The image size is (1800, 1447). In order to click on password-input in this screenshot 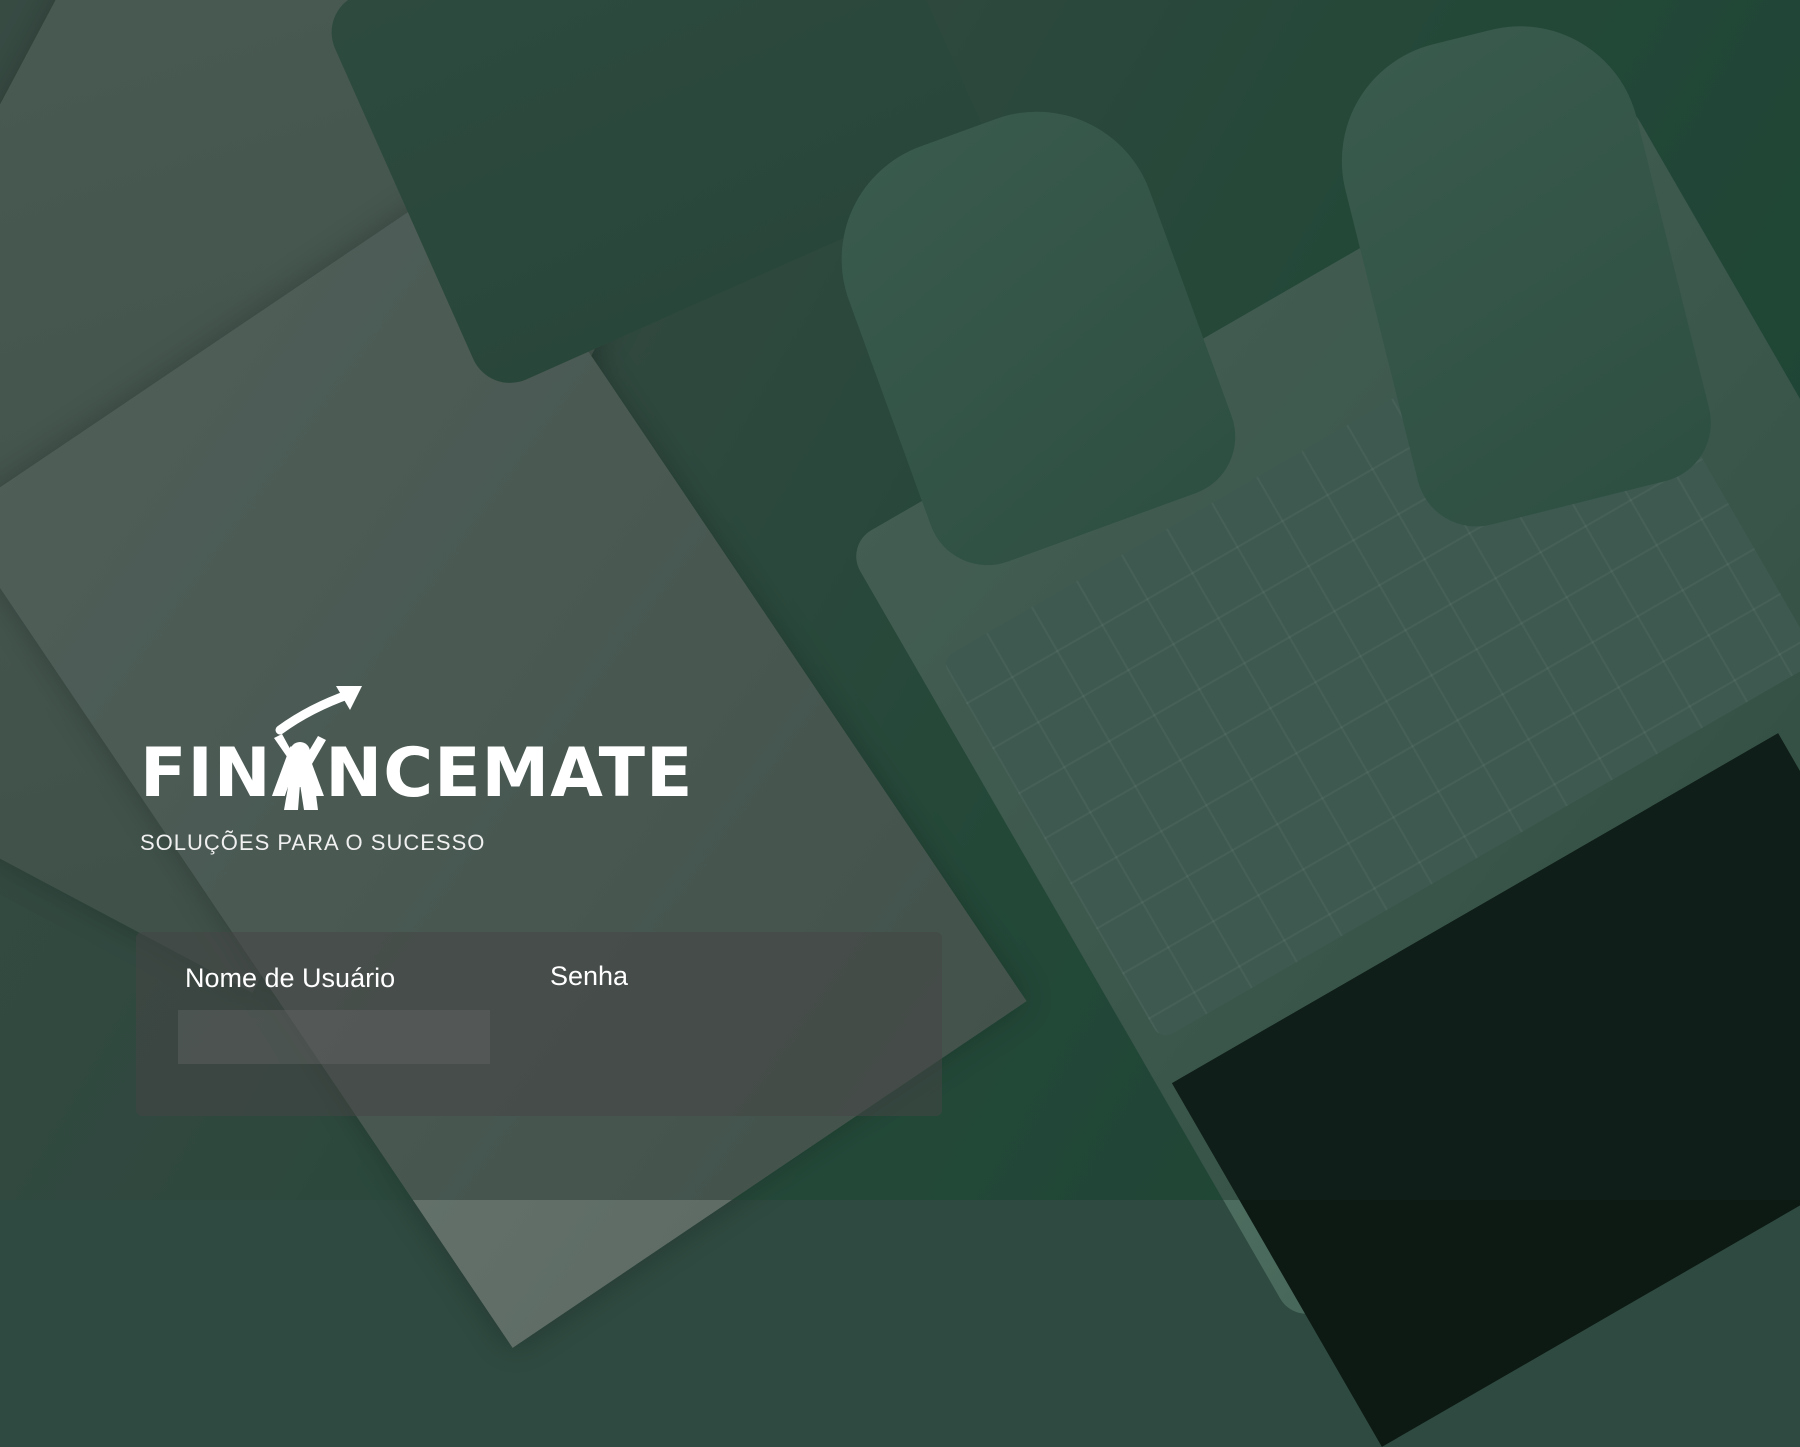, I will do `click(696, 1037)`.